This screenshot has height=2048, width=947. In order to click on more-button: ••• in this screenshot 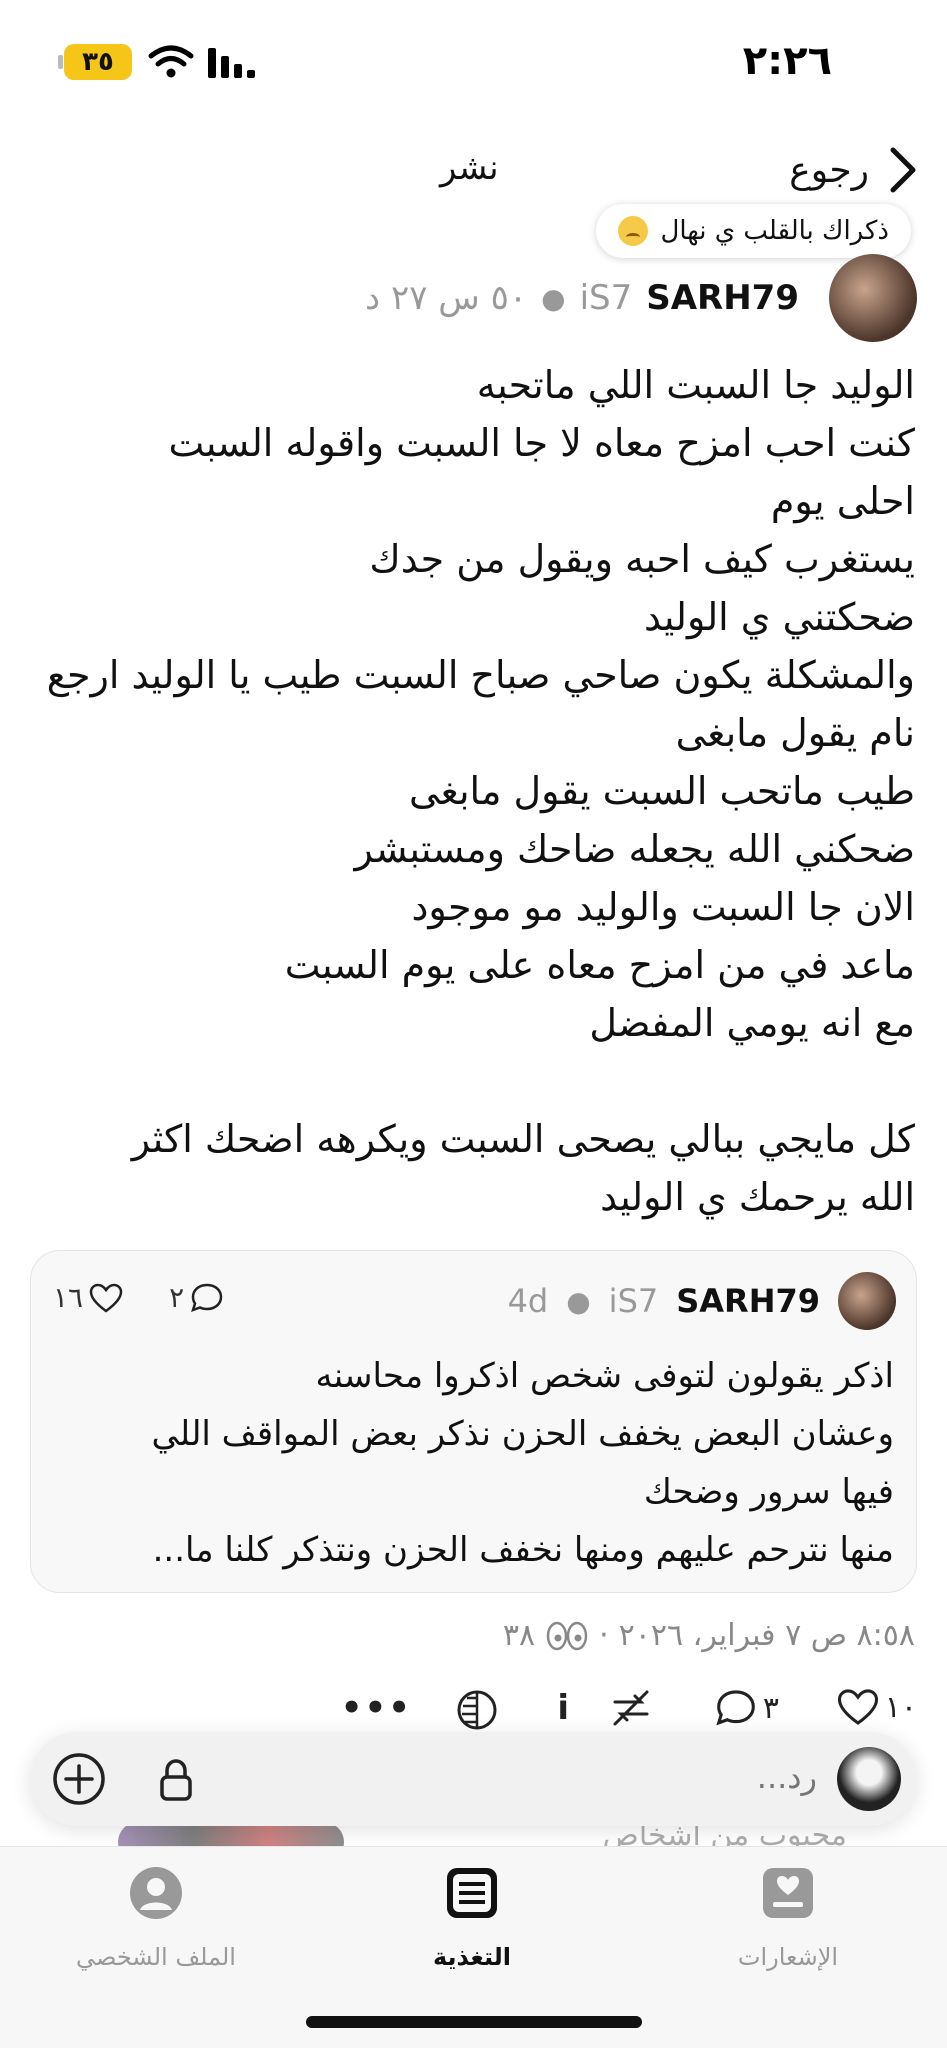, I will do `click(376, 1708)`.